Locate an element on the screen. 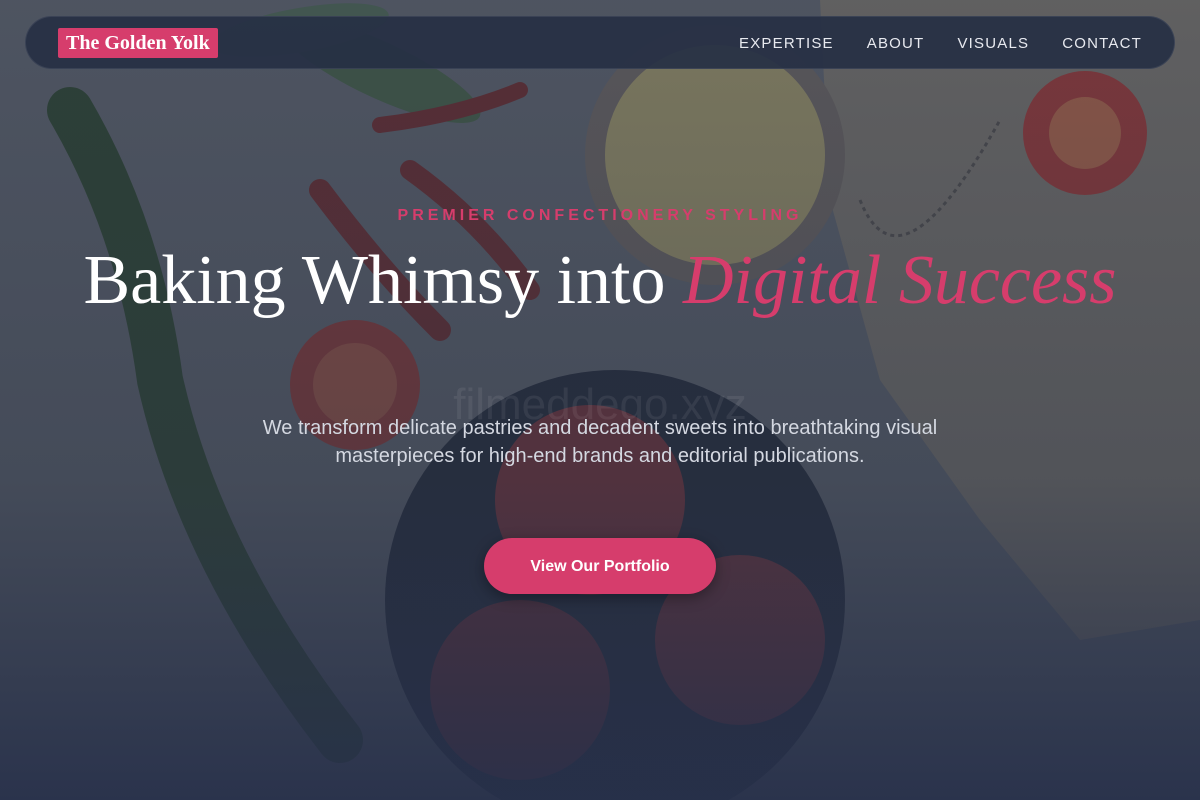 The height and width of the screenshot is (800, 1200). nav-link-visuals: VISUALS is located at coordinates (993, 43).